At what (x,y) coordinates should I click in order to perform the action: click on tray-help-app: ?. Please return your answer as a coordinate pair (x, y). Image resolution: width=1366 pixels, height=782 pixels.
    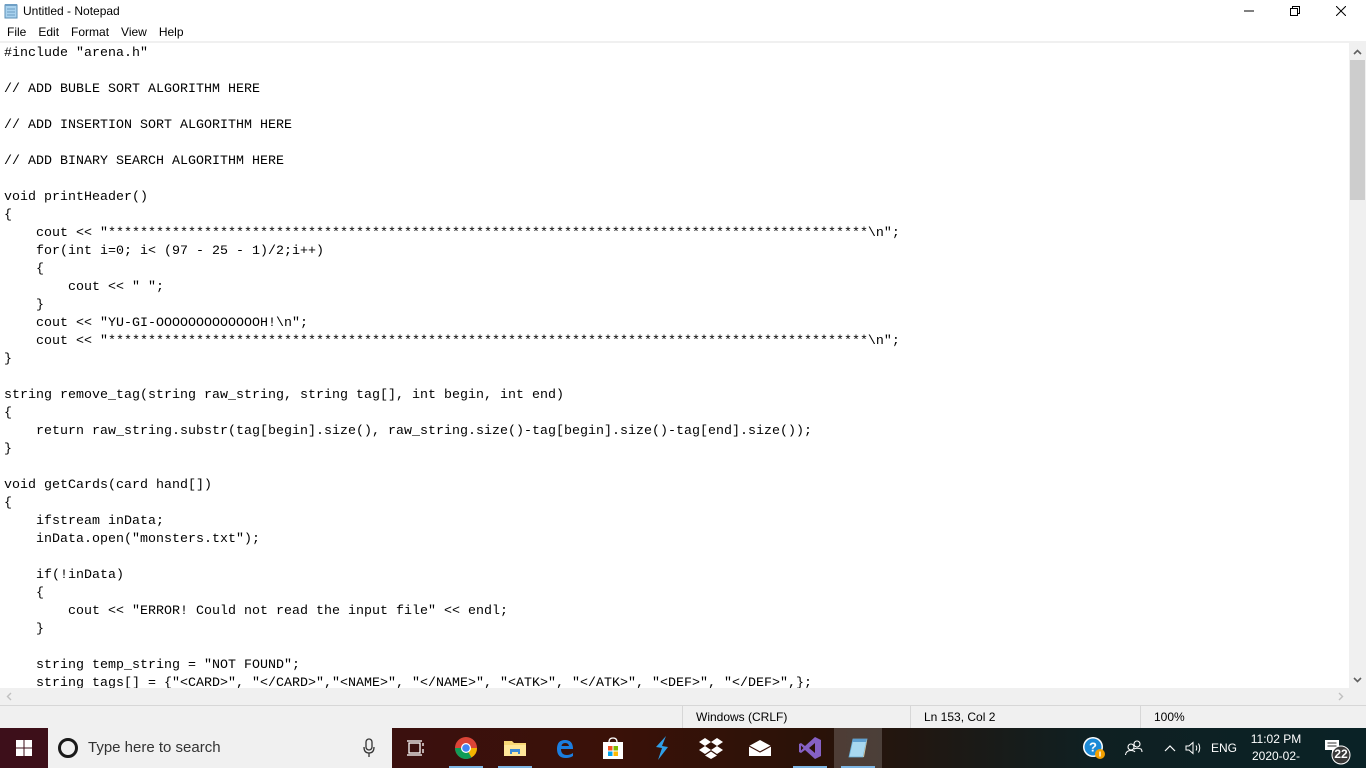
    Looking at the image, I should click on (1094, 748).